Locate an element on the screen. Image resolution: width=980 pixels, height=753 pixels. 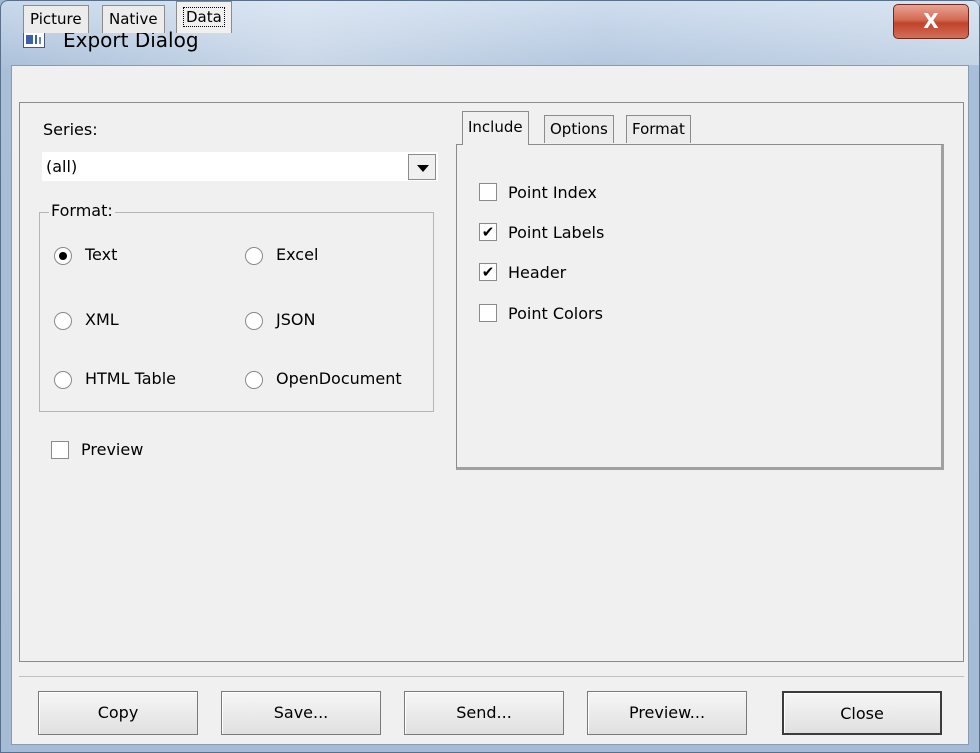
tab-native-label: Native is located at coordinates (133, 19).